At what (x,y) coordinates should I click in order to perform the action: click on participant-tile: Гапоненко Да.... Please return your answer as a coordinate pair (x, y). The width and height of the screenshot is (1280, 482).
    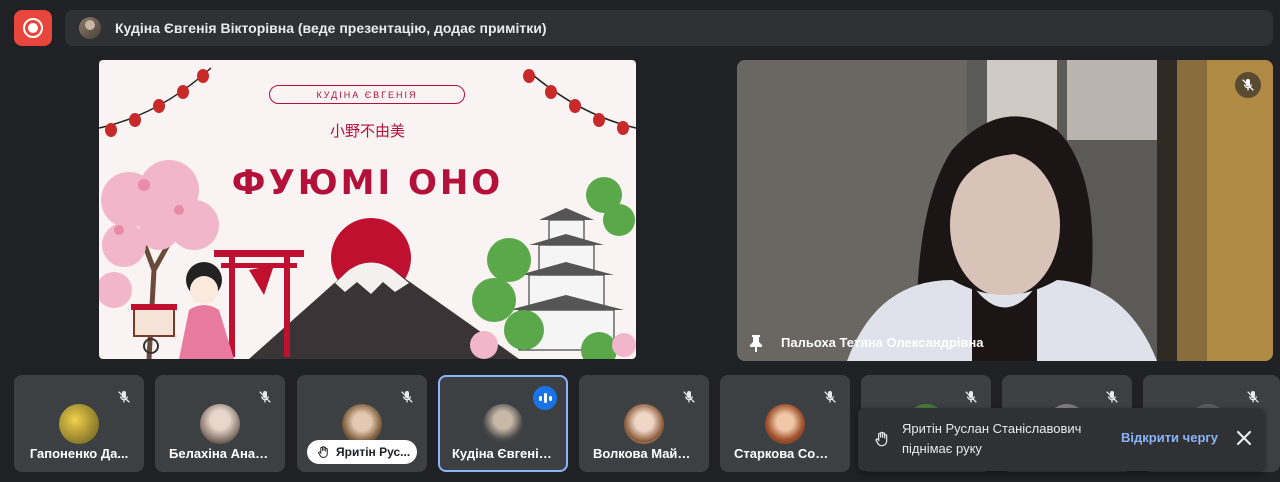
    Looking at the image, I should click on (79, 423).